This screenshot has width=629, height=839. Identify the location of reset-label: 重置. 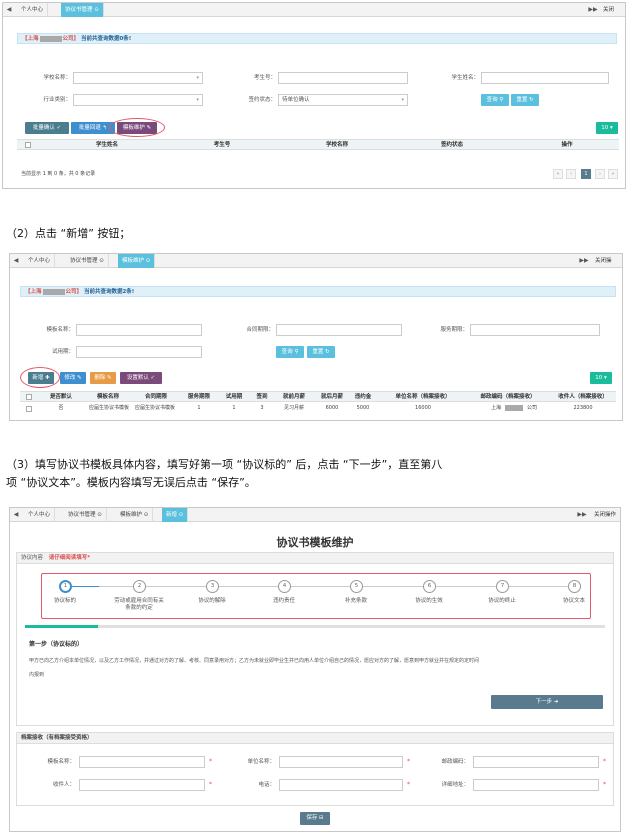
(522, 100).